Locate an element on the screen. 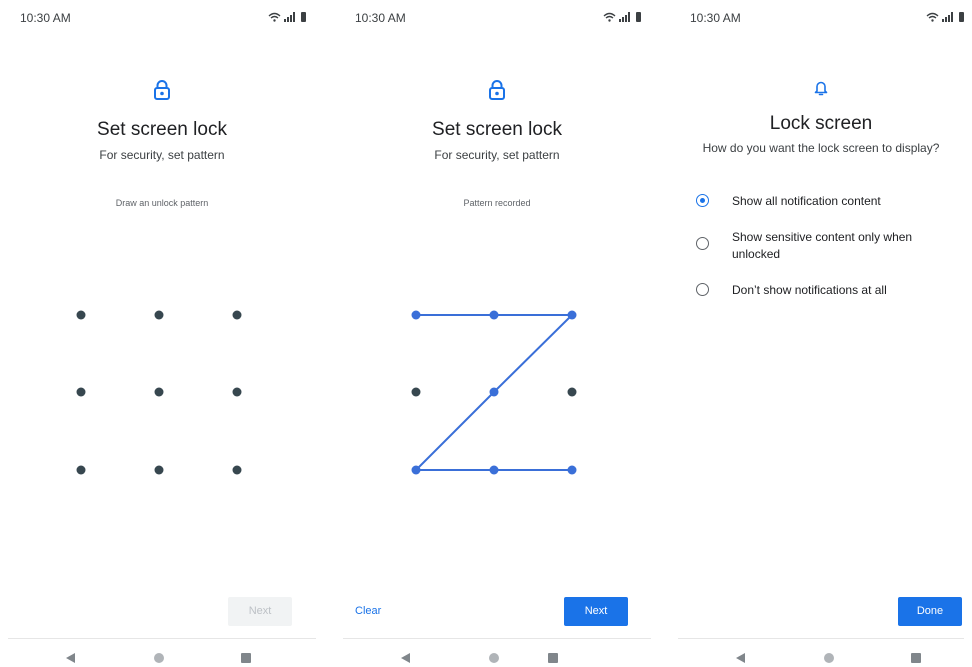  bell-icon is located at coordinates (821, 90).